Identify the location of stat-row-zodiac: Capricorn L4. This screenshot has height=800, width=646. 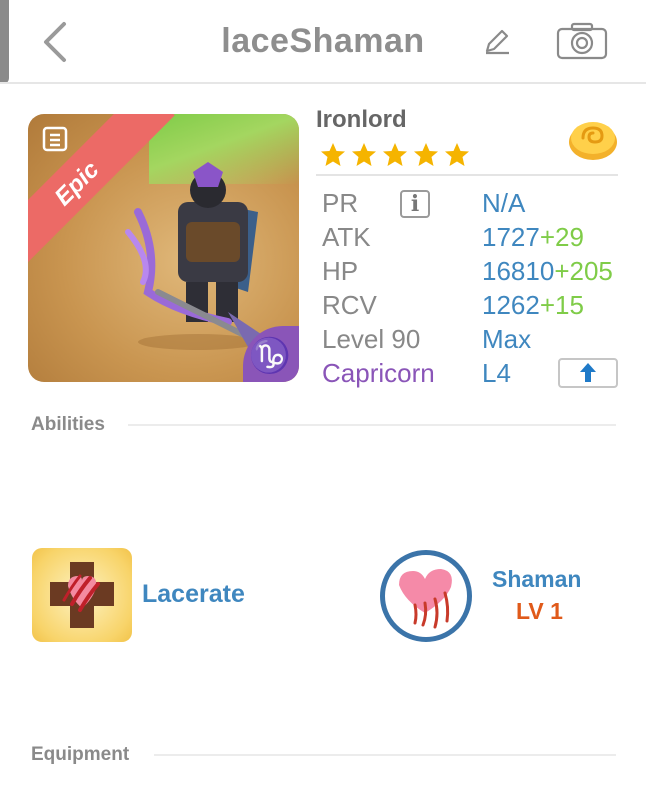
(472, 374).